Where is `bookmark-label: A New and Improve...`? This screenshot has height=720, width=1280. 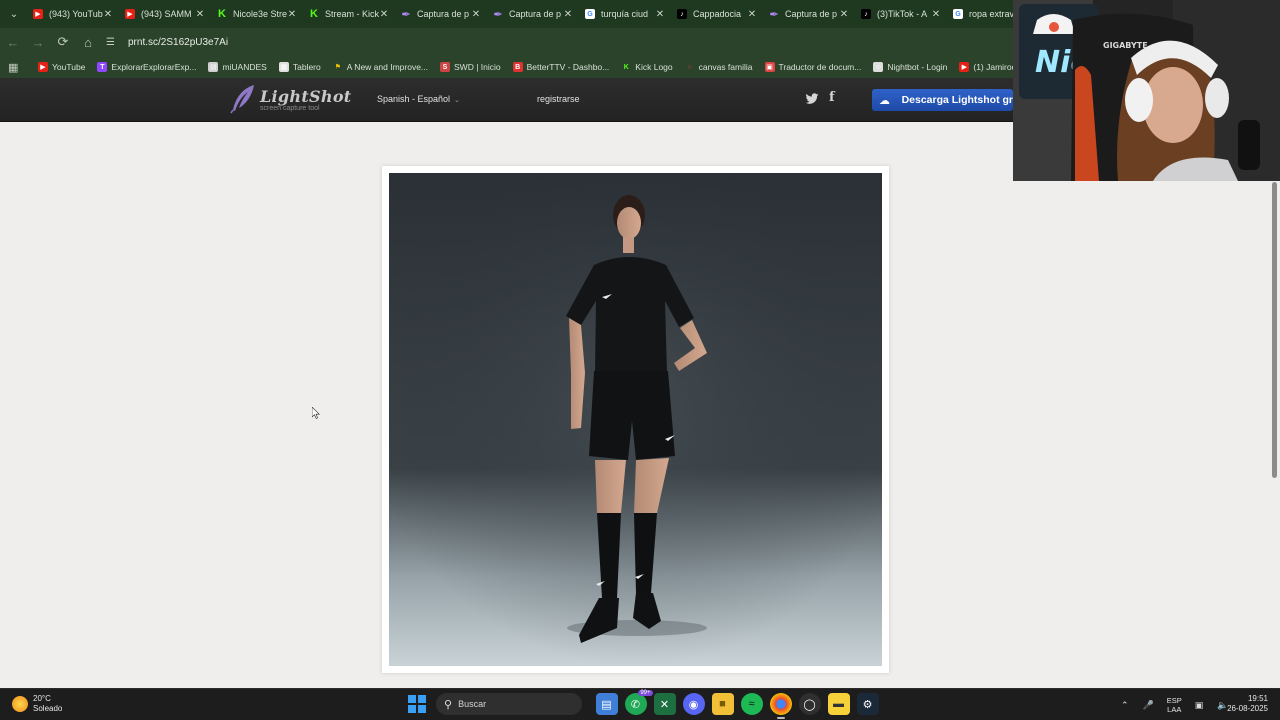 bookmark-label: A New and Improve... is located at coordinates (387, 67).